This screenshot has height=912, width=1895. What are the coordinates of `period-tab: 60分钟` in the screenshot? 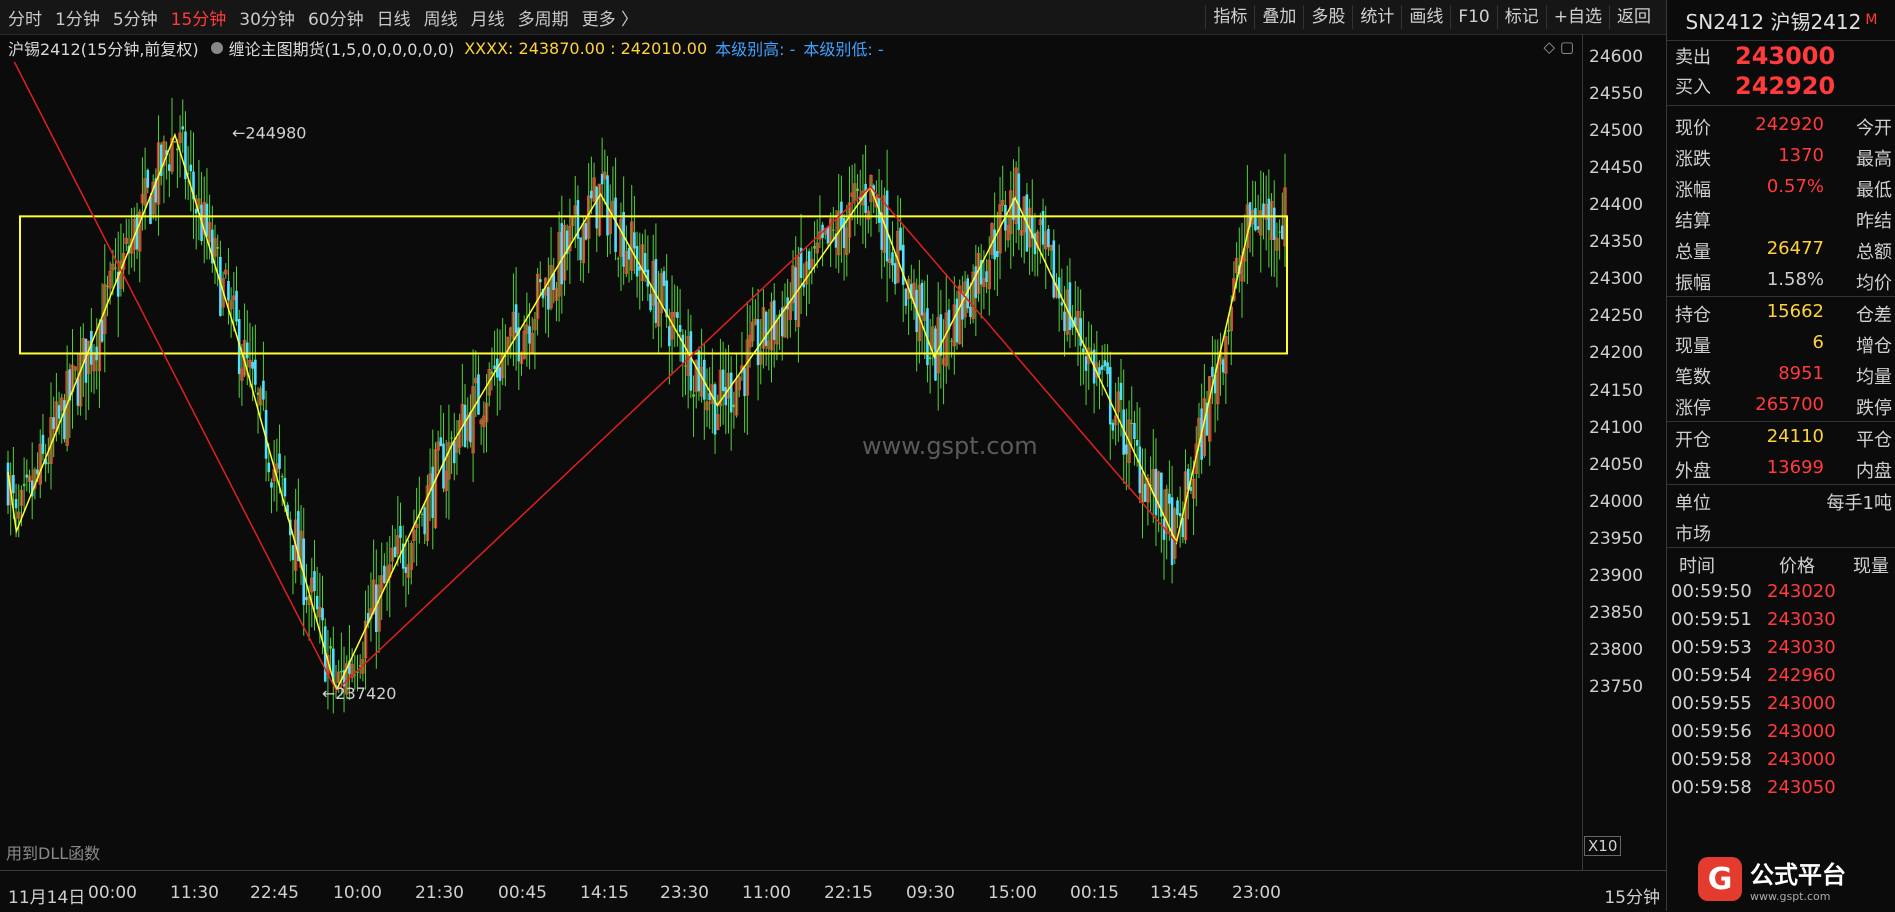 It's located at (336, 17).